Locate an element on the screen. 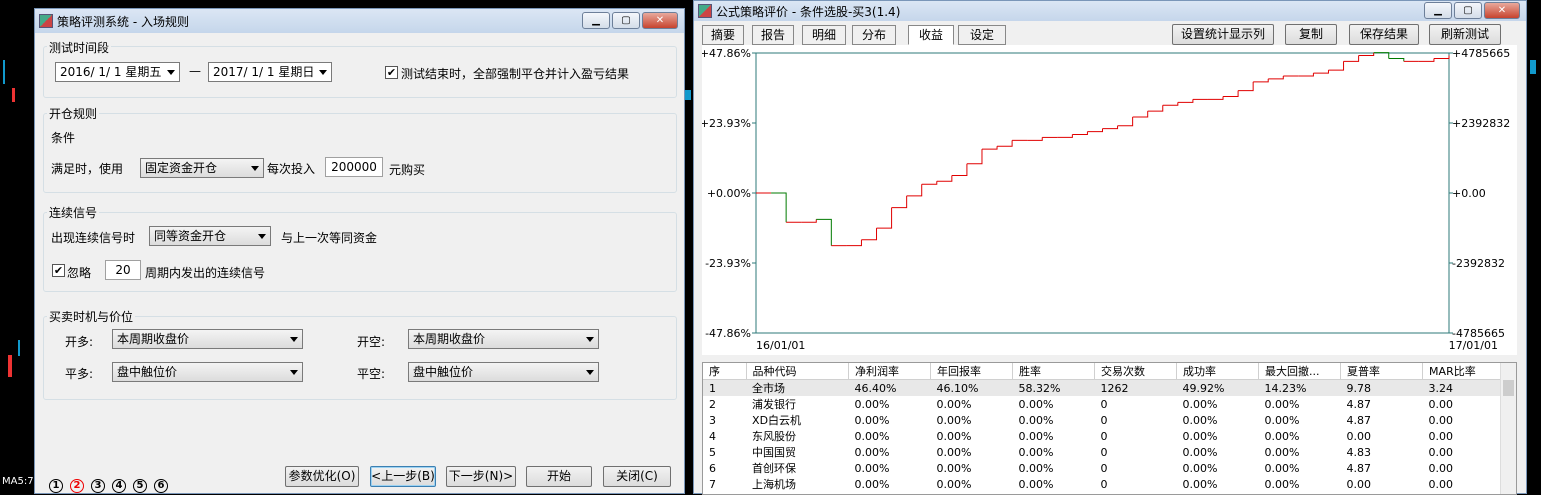 Image resolution: width=1541 pixels, height=495 pixels. step-indicator: 3 is located at coordinates (98, 486).